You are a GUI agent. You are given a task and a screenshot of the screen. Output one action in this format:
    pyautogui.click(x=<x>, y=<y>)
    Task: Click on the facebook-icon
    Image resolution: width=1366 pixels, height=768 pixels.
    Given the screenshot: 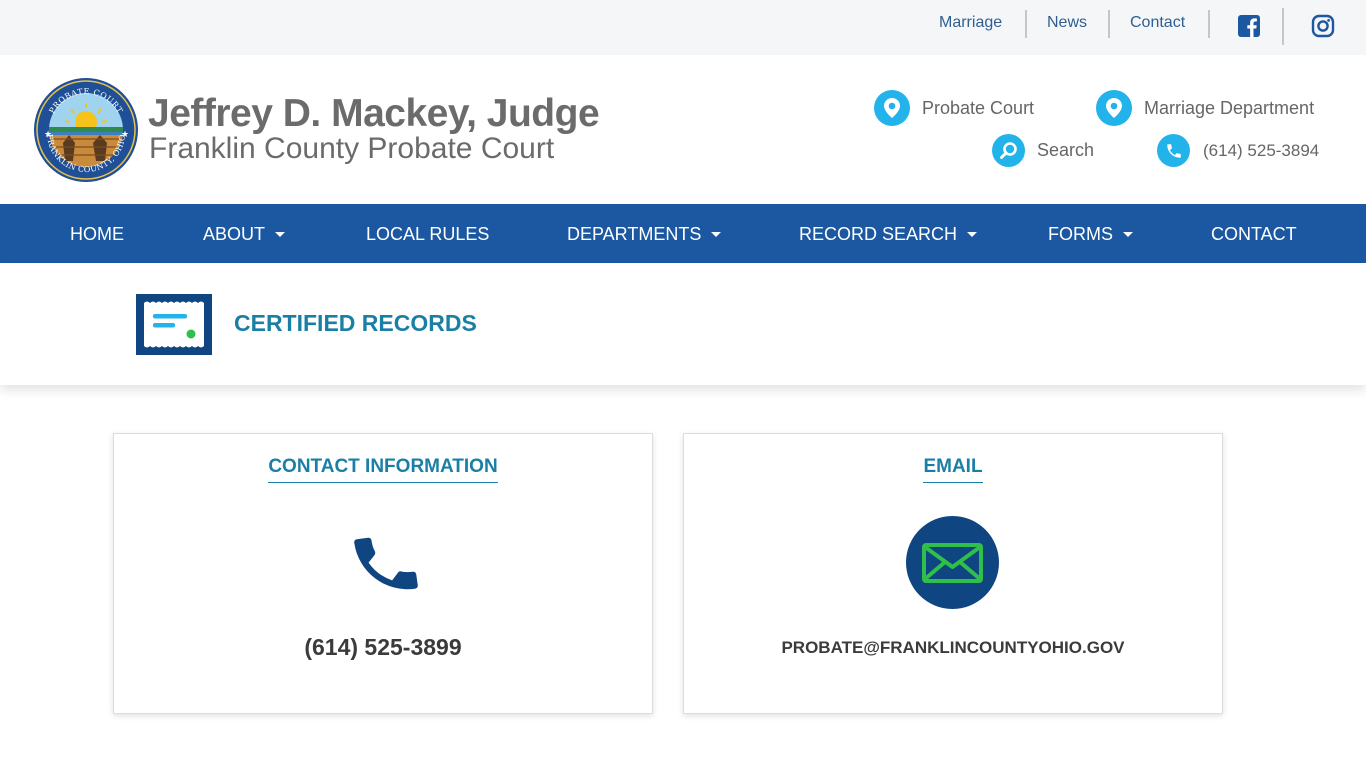 What is the action you would take?
    pyautogui.click(x=1249, y=26)
    